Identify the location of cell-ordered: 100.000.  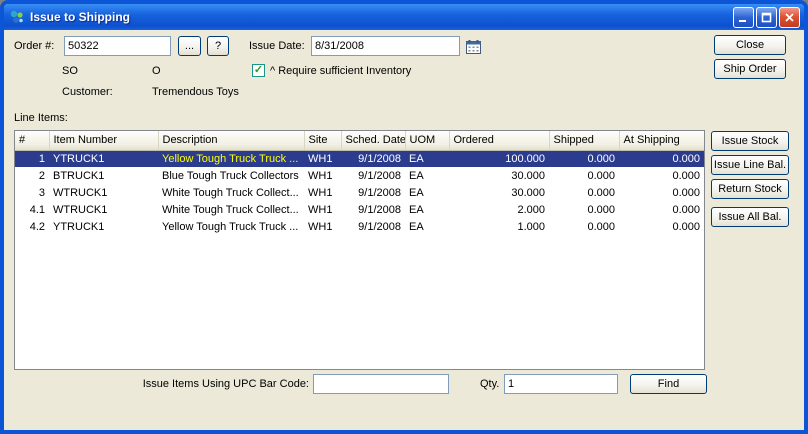
(499, 158).